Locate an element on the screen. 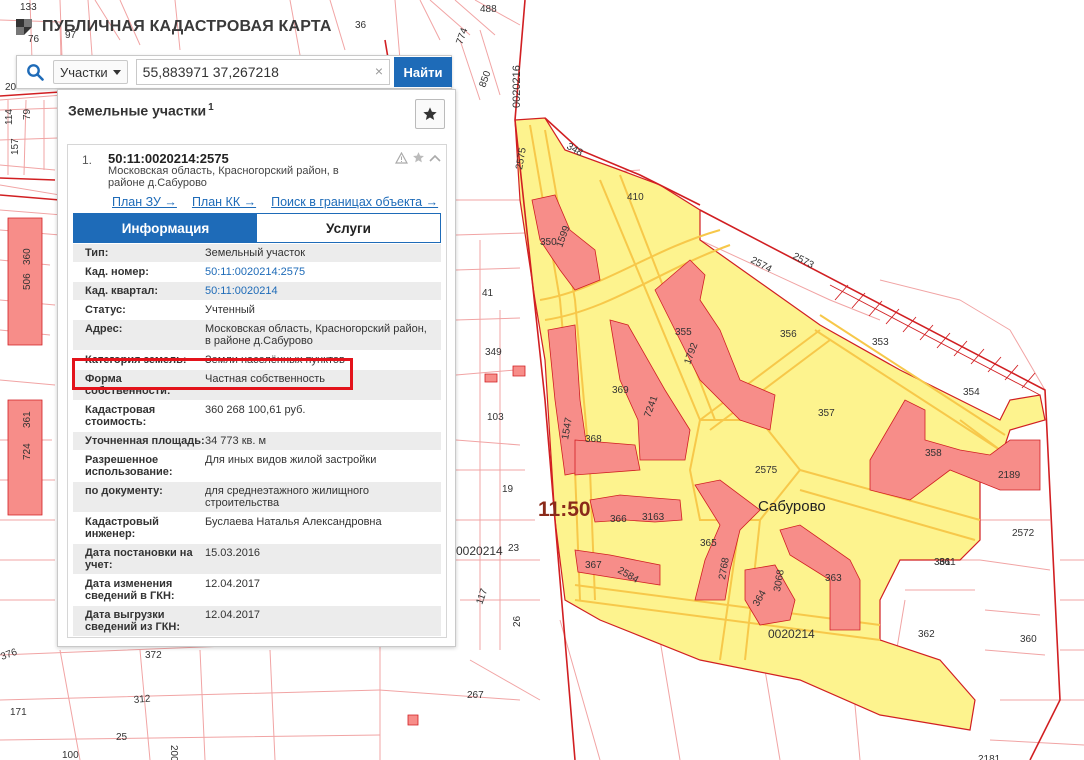 Image resolution: width=1084 pixels, height=760 pixels. search-input: 55,883971 37,267218 × is located at coordinates (262, 72).